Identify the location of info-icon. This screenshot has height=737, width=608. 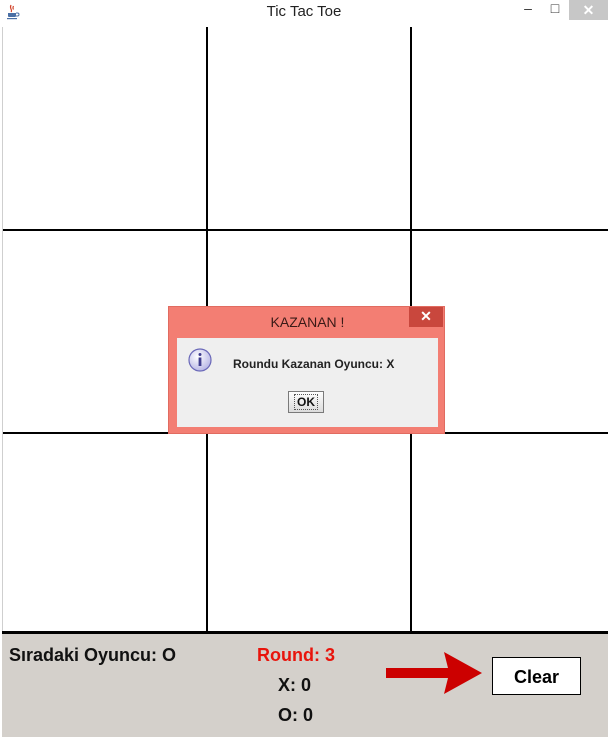
(200, 360).